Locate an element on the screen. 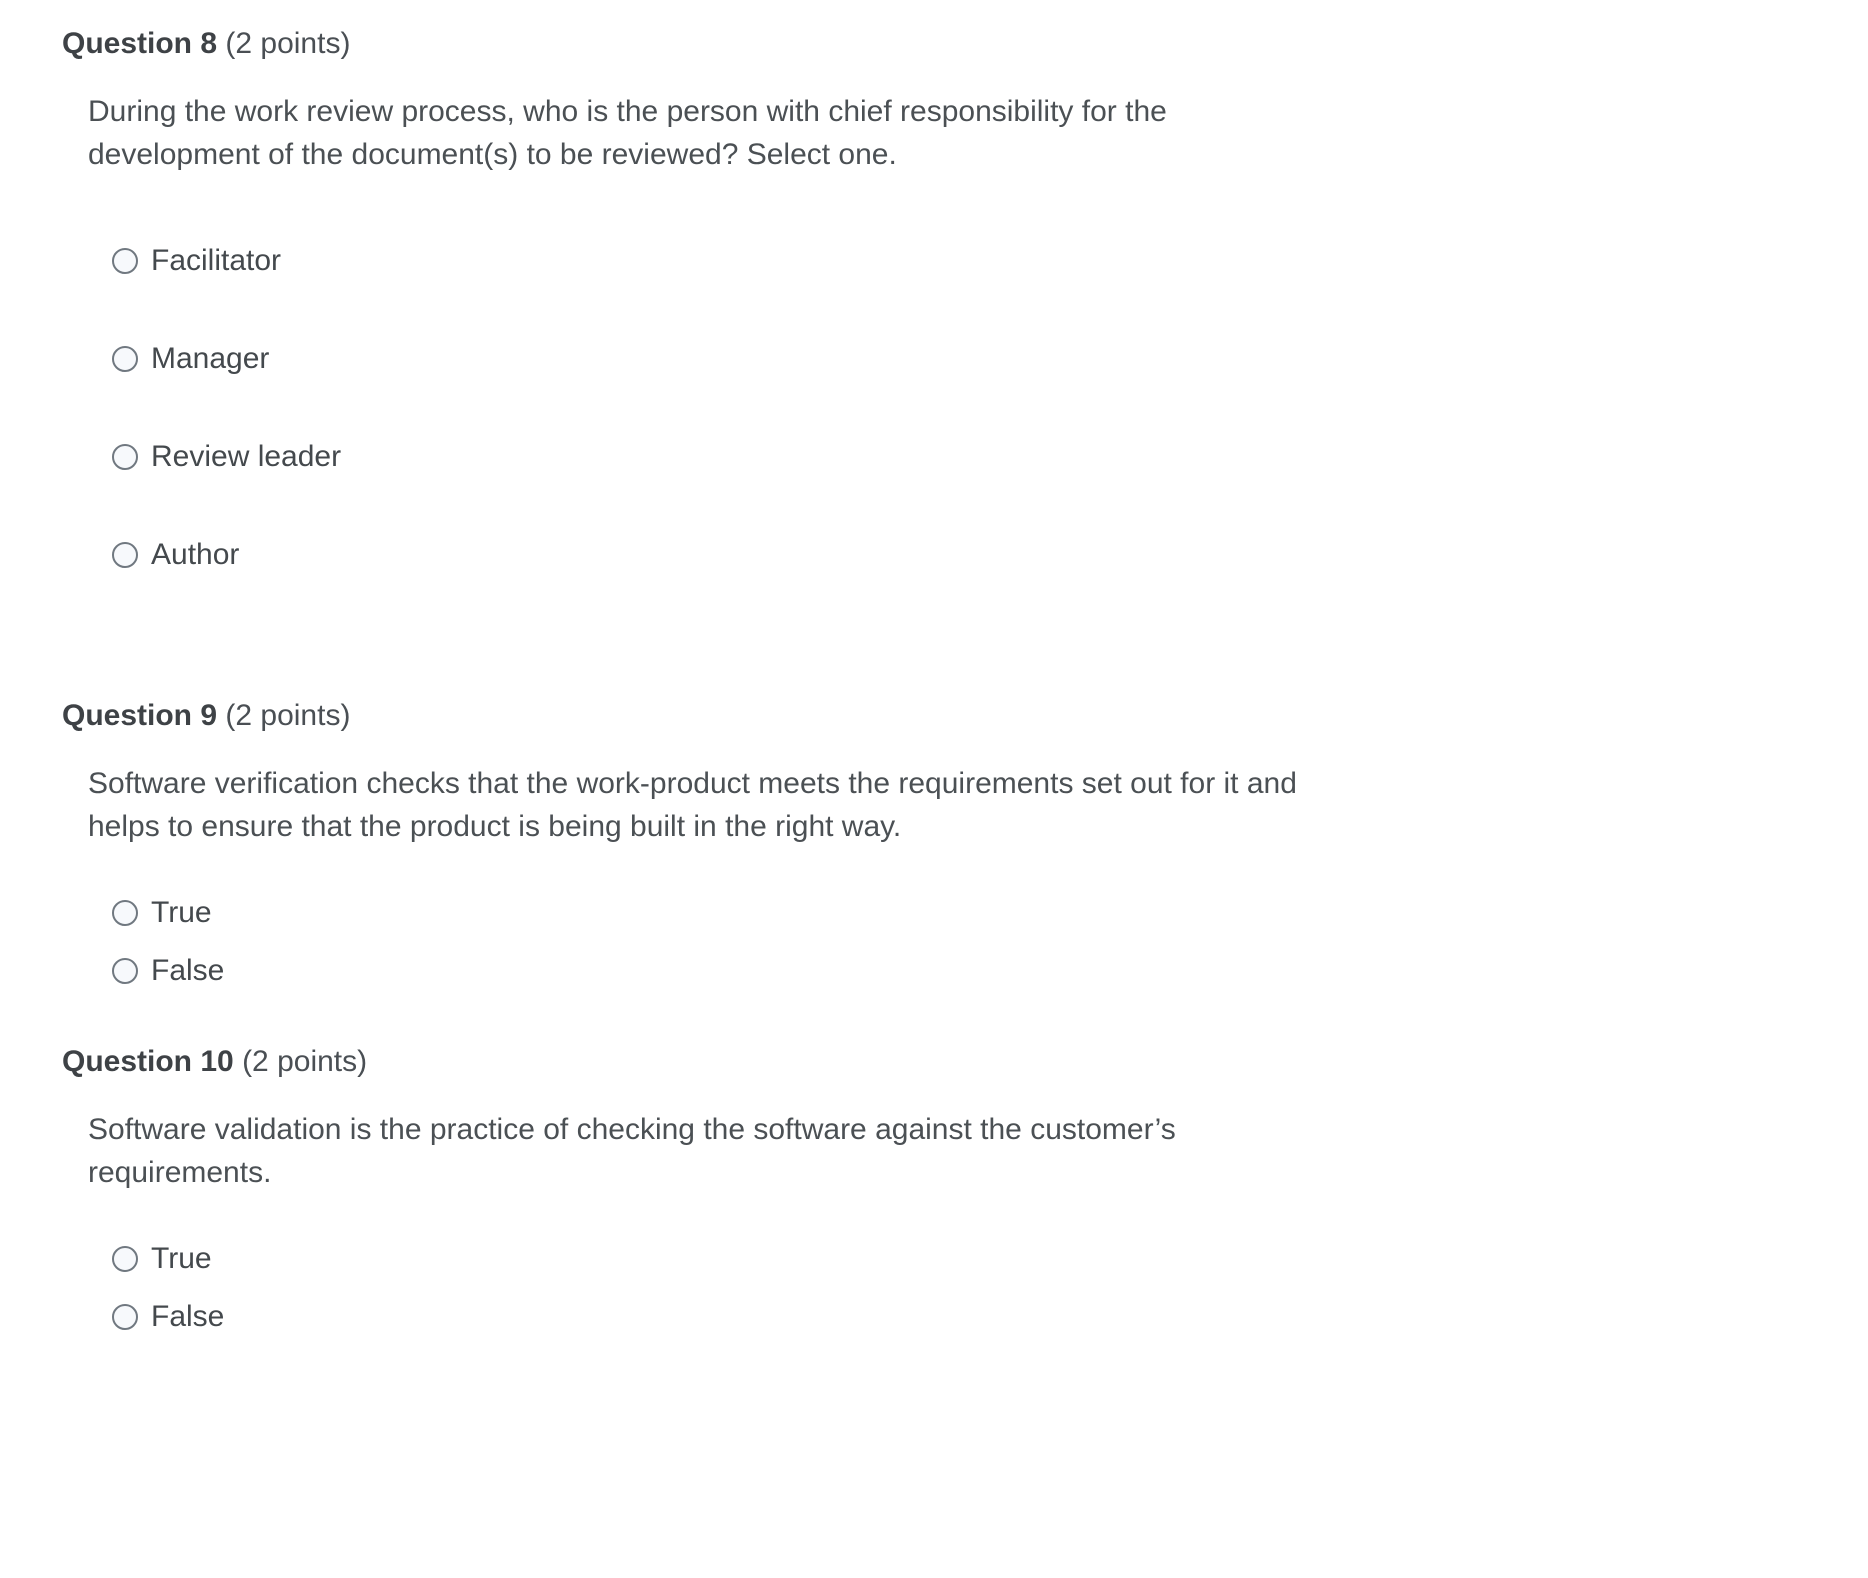 The width and height of the screenshot is (1868, 1578). question-number-q10: Question 10 is located at coordinates (148, 1061).